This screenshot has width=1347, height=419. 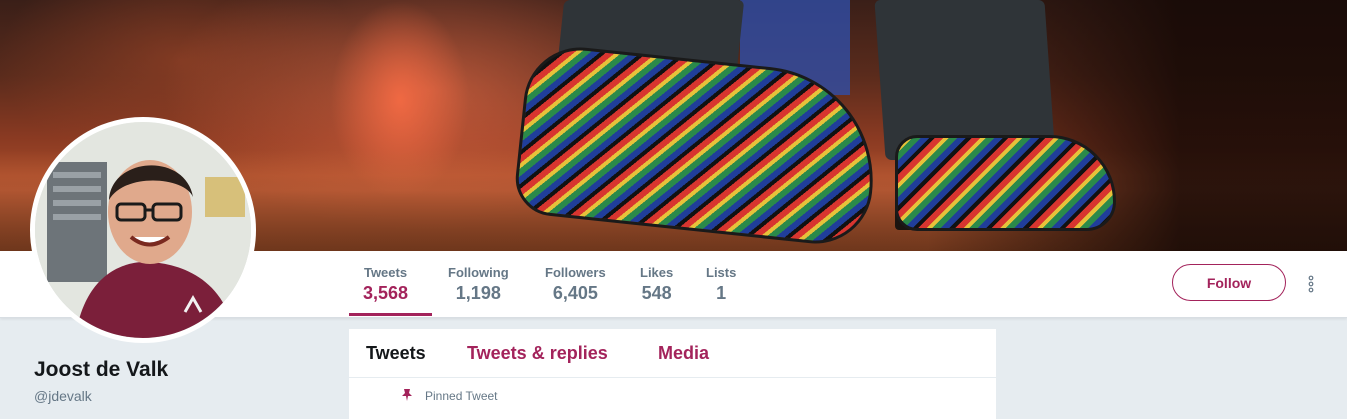 I want to click on stat-tweets: Tweets 3,568, so click(x=385, y=284).